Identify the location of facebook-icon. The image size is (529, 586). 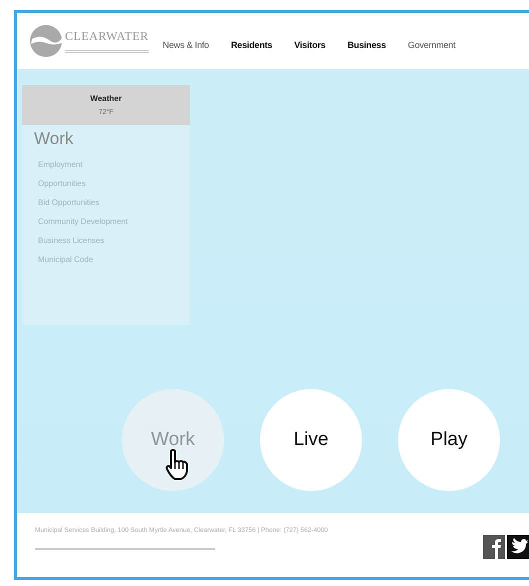
(494, 547).